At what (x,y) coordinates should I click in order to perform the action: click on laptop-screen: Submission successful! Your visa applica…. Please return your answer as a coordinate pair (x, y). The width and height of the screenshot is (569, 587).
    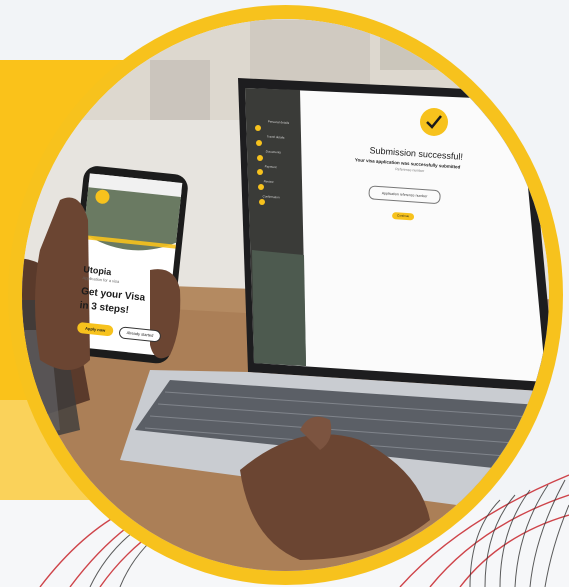
    Looking at the image, I should click on (418, 208).